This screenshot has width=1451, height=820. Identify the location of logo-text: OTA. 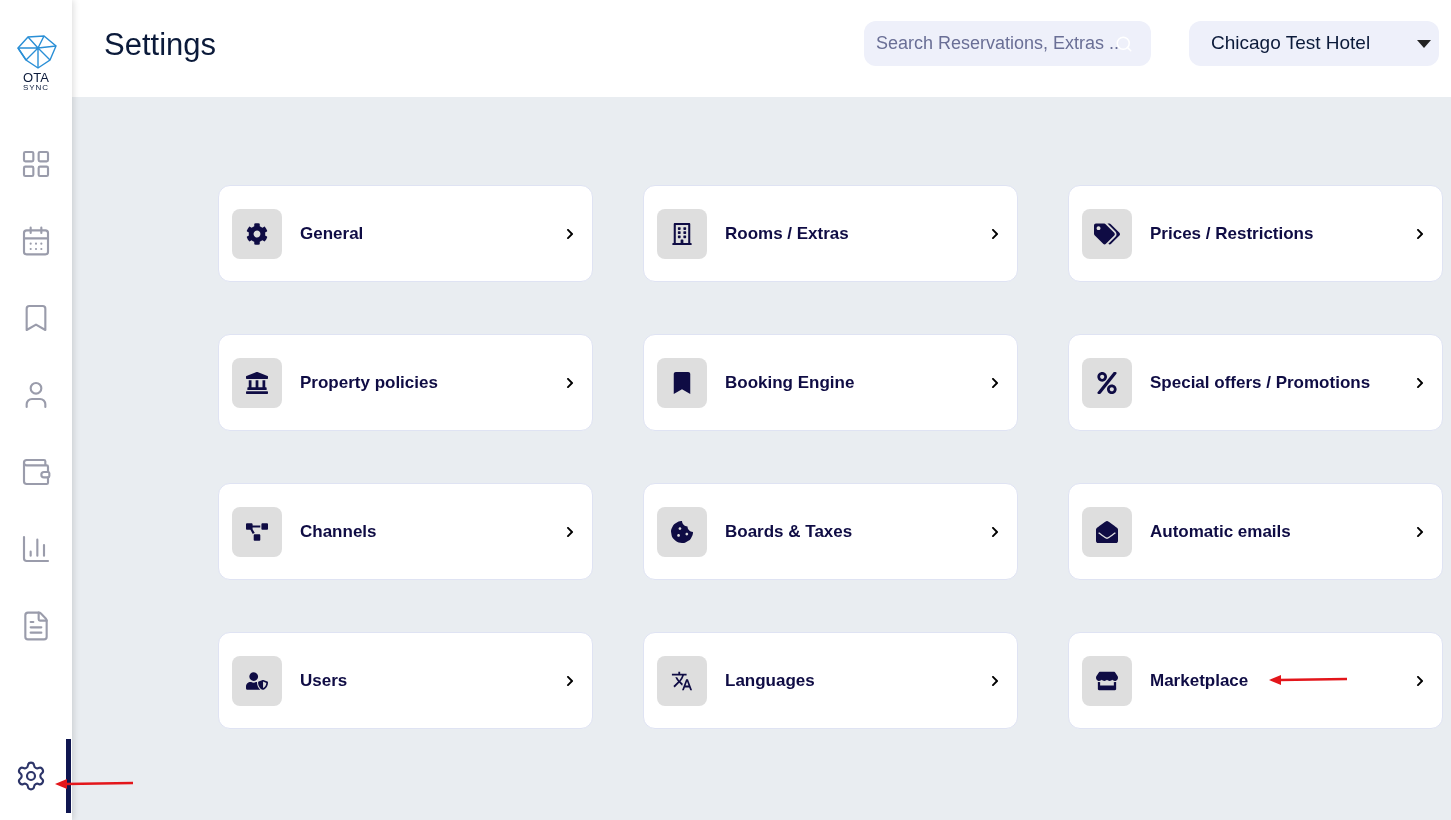
(36, 77).